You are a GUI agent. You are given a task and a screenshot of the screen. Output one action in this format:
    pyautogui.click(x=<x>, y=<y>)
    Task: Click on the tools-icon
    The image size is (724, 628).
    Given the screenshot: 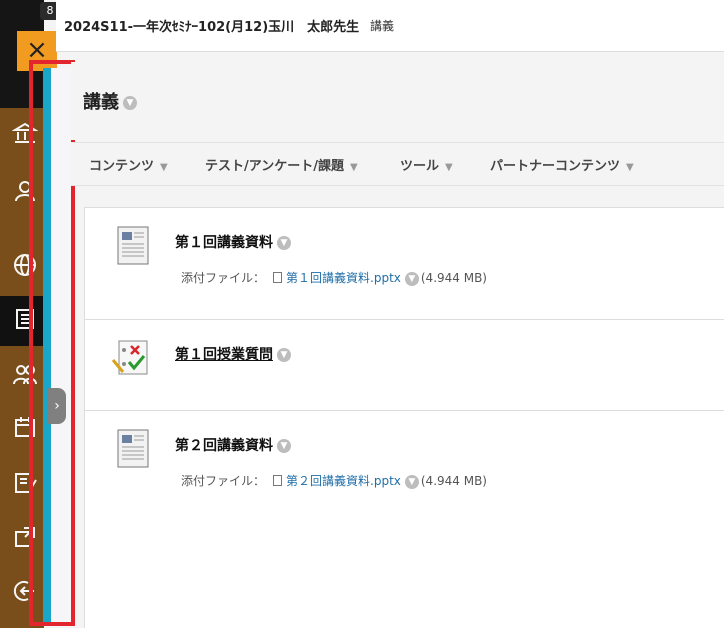 What is the action you would take?
    pyautogui.click(x=25, y=539)
    